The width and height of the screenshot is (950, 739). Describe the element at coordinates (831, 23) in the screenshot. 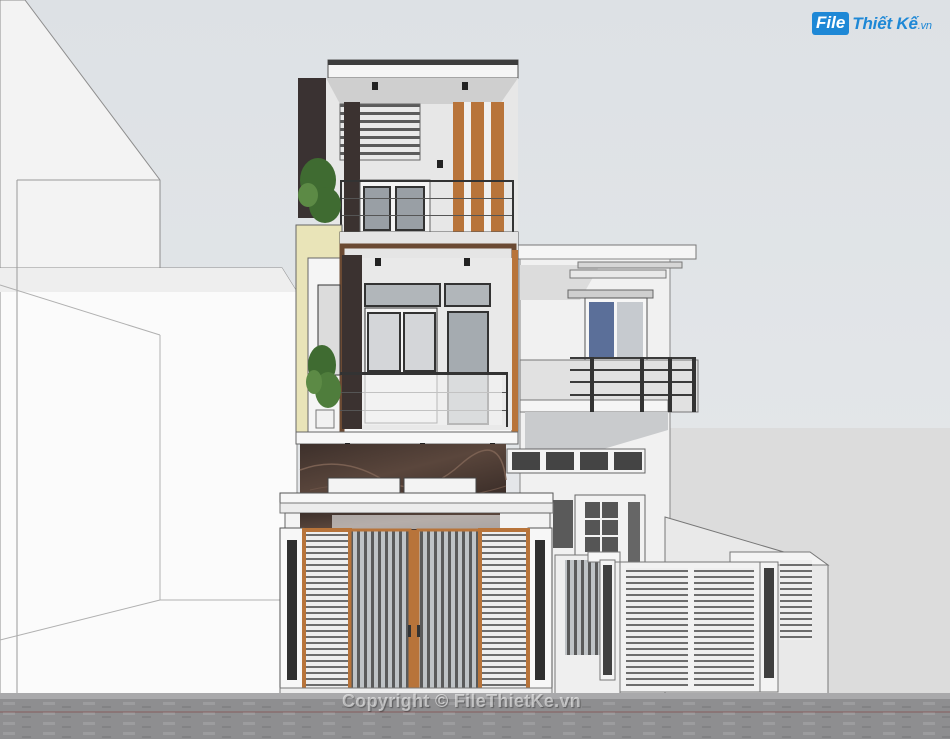

I see `logo-file-badge: File` at that location.